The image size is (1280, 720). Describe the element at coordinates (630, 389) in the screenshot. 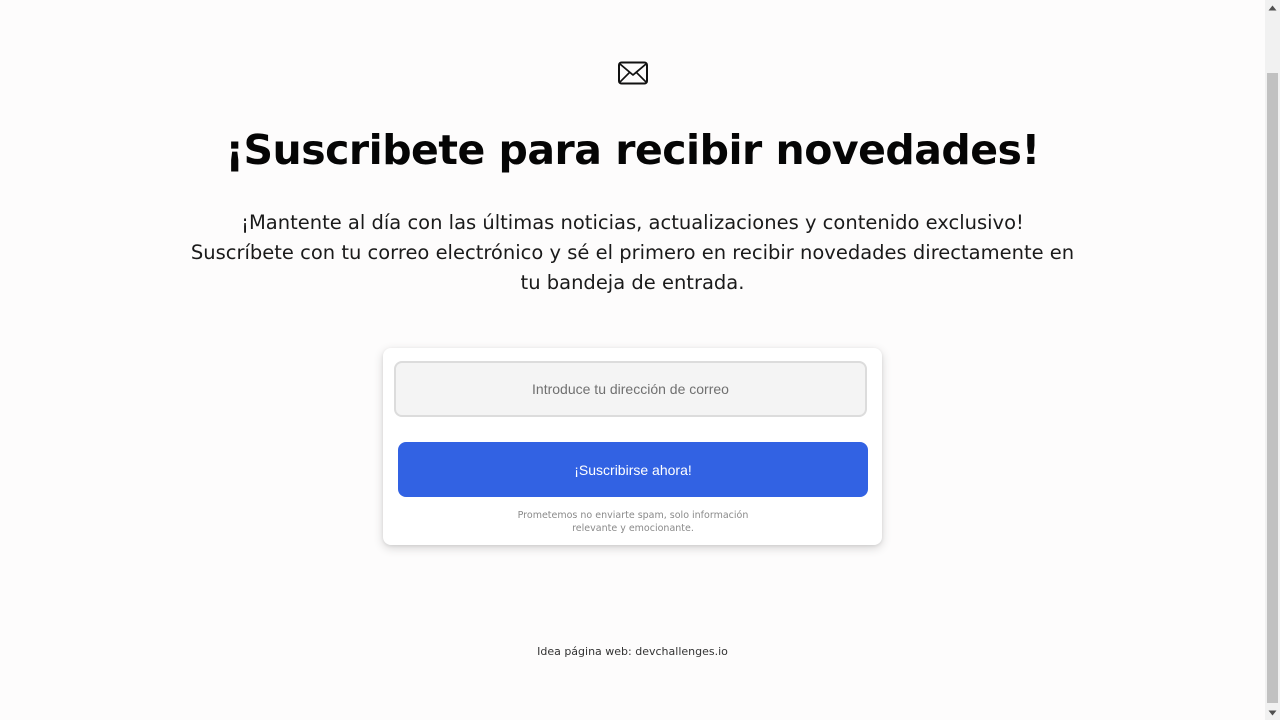

I see `email-input` at that location.